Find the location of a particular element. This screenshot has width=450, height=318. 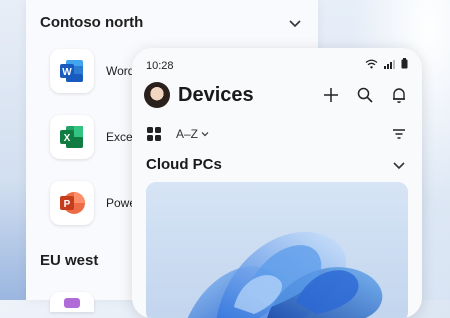

word-icon: W is located at coordinates (71, 71).